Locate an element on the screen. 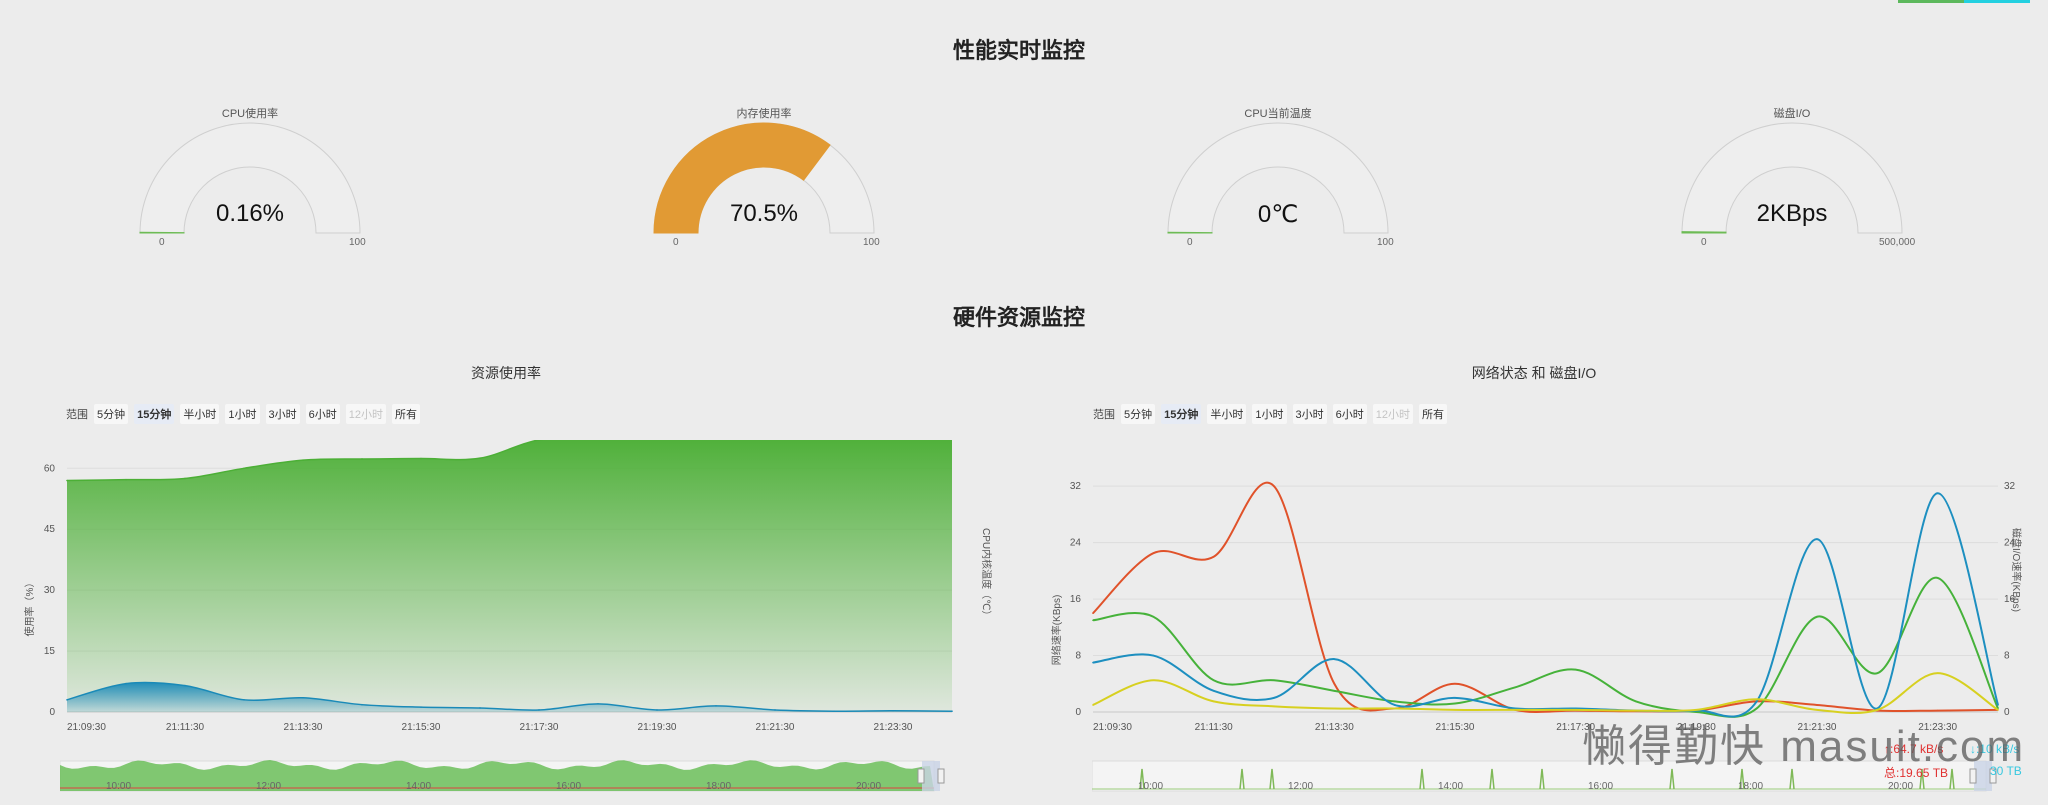 This screenshot has height=805, width=2048. x-tick-label: 21:21:30 is located at coordinates (775, 727).